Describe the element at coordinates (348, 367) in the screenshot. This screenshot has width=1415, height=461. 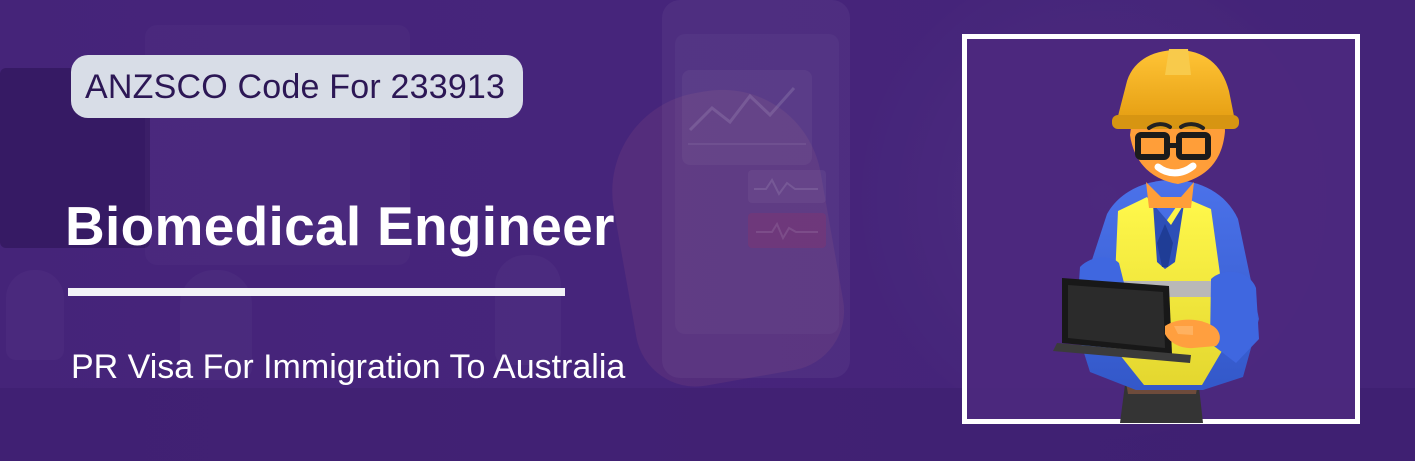
I see `page-subtitle: PR Visa For Immigration To Australia` at that location.